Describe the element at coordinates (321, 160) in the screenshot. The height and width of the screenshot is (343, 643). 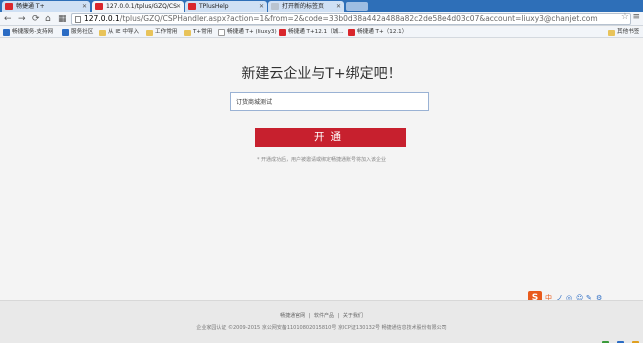
I see `hint-text: * 开通成功后，用户被邀请或绑定畅捷通账号将加入该企业` at that location.